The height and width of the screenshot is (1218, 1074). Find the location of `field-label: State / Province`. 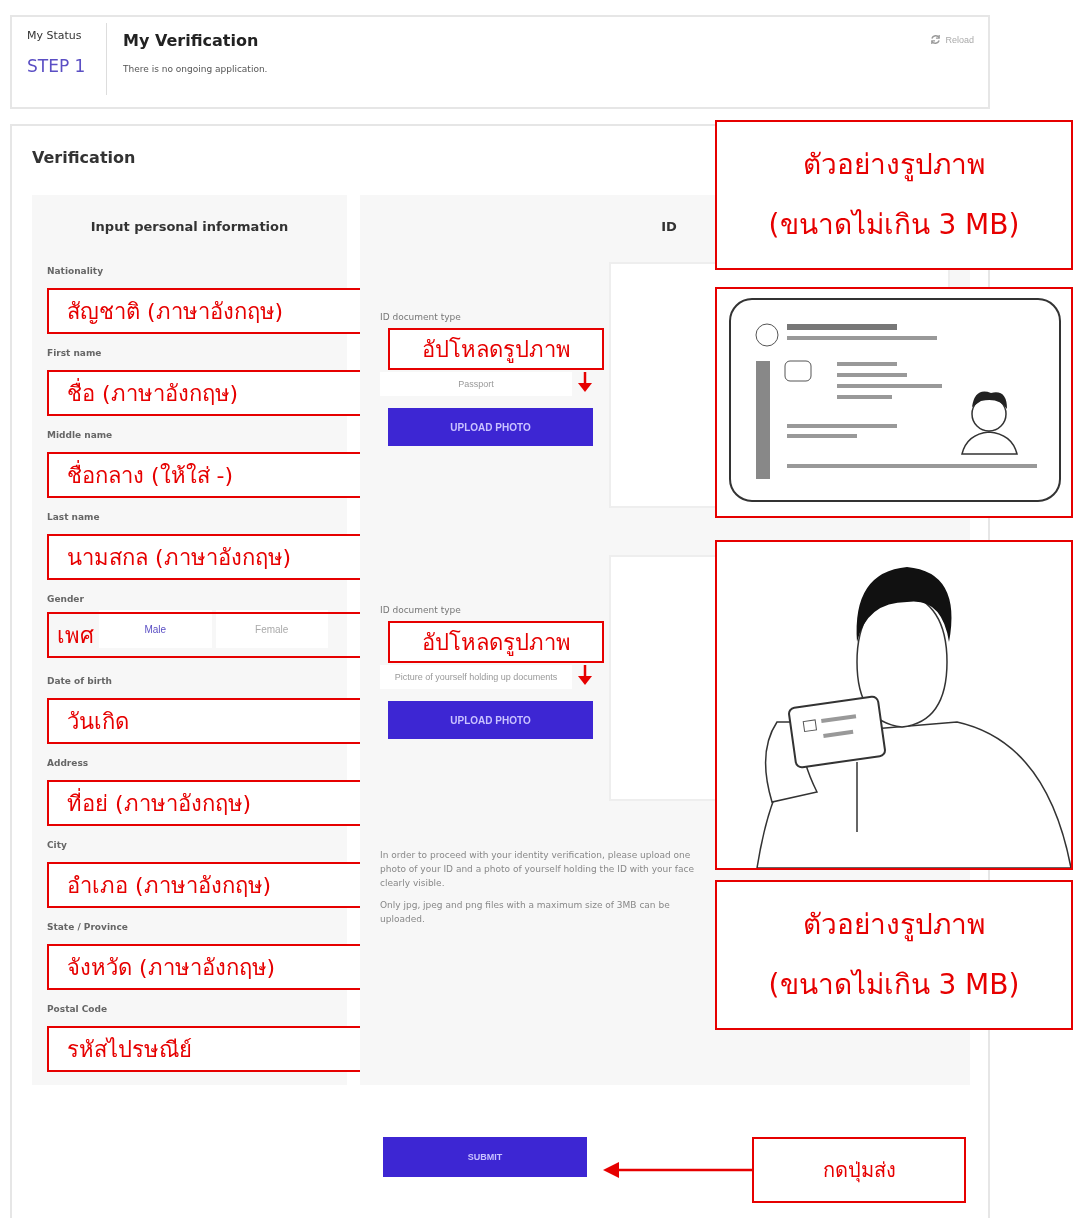

field-label: State / Province is located at coordinates (87, 928).